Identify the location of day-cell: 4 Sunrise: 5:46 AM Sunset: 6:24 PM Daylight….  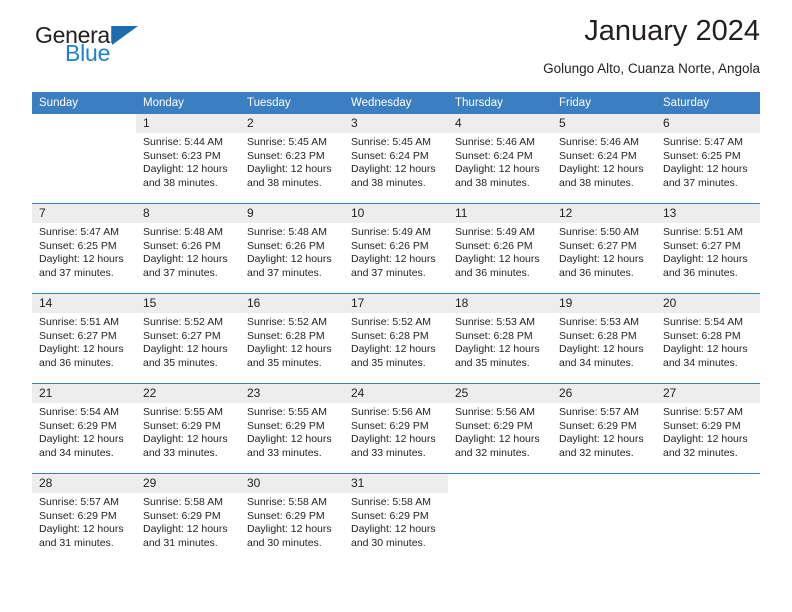
(500, 159).